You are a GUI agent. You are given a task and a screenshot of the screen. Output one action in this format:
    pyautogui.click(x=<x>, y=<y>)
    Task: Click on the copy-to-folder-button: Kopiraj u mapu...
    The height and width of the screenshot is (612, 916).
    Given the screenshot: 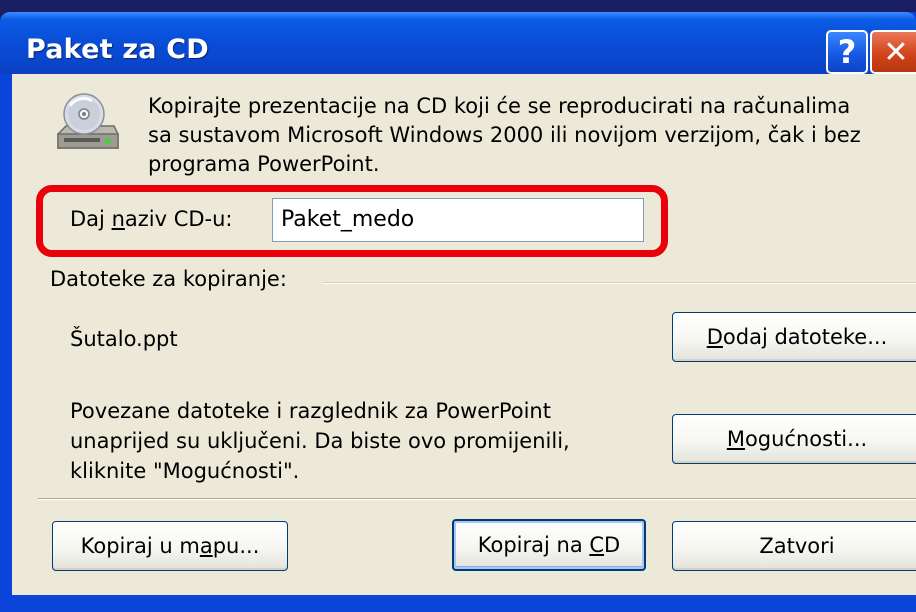 What is the action you would take?
    pyautogui.click(x=170, y=546)
    